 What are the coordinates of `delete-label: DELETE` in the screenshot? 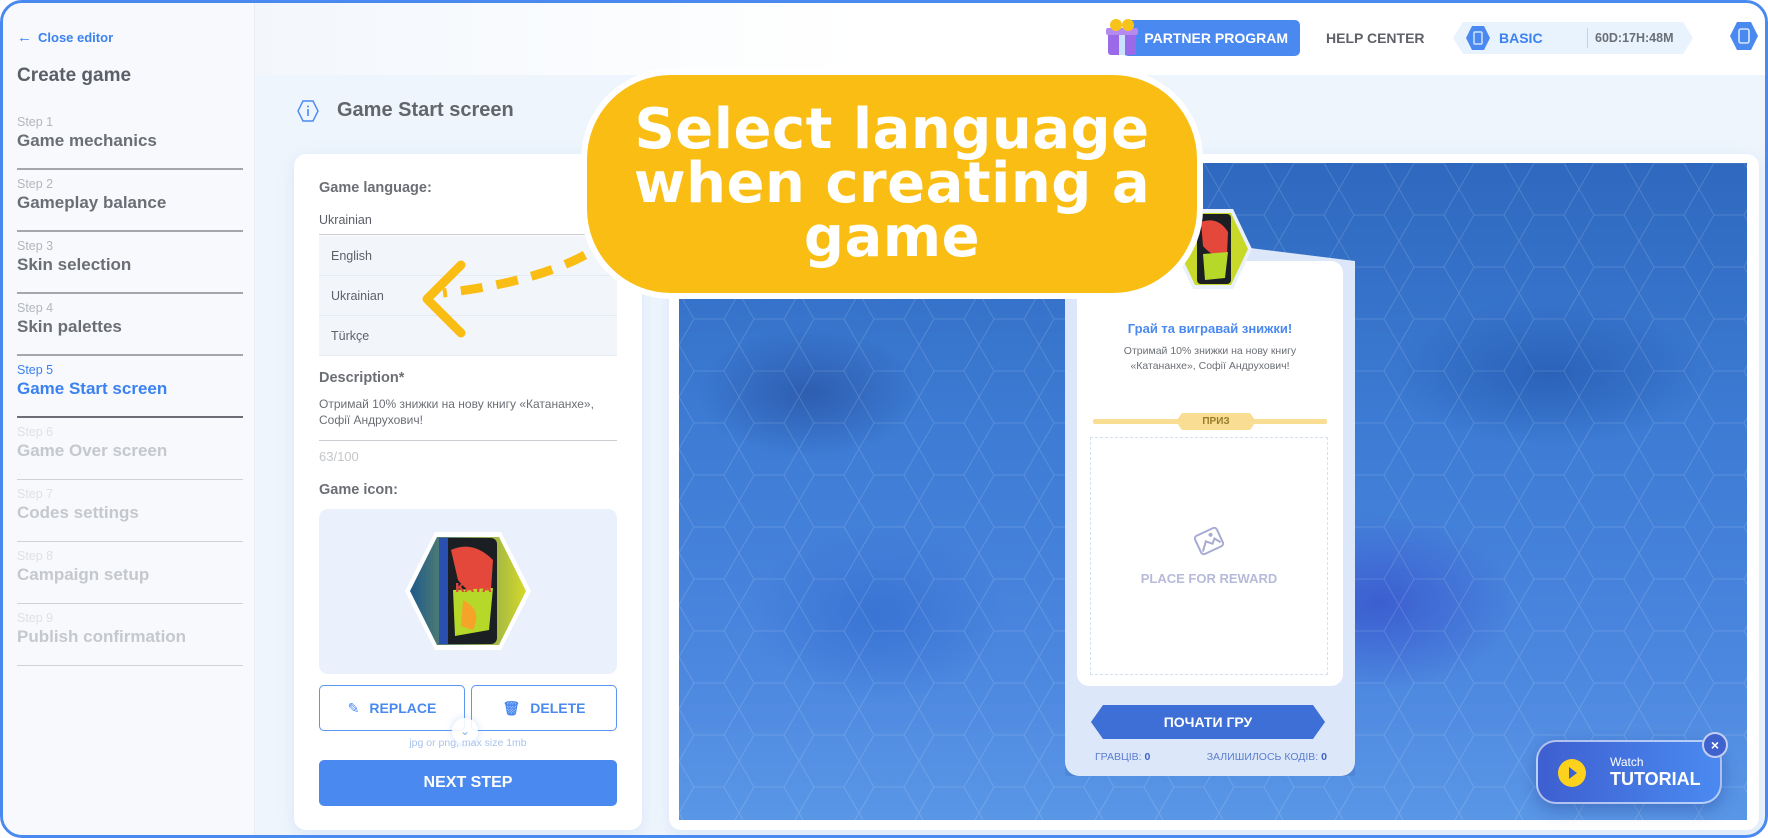 It's located at (558, 708).